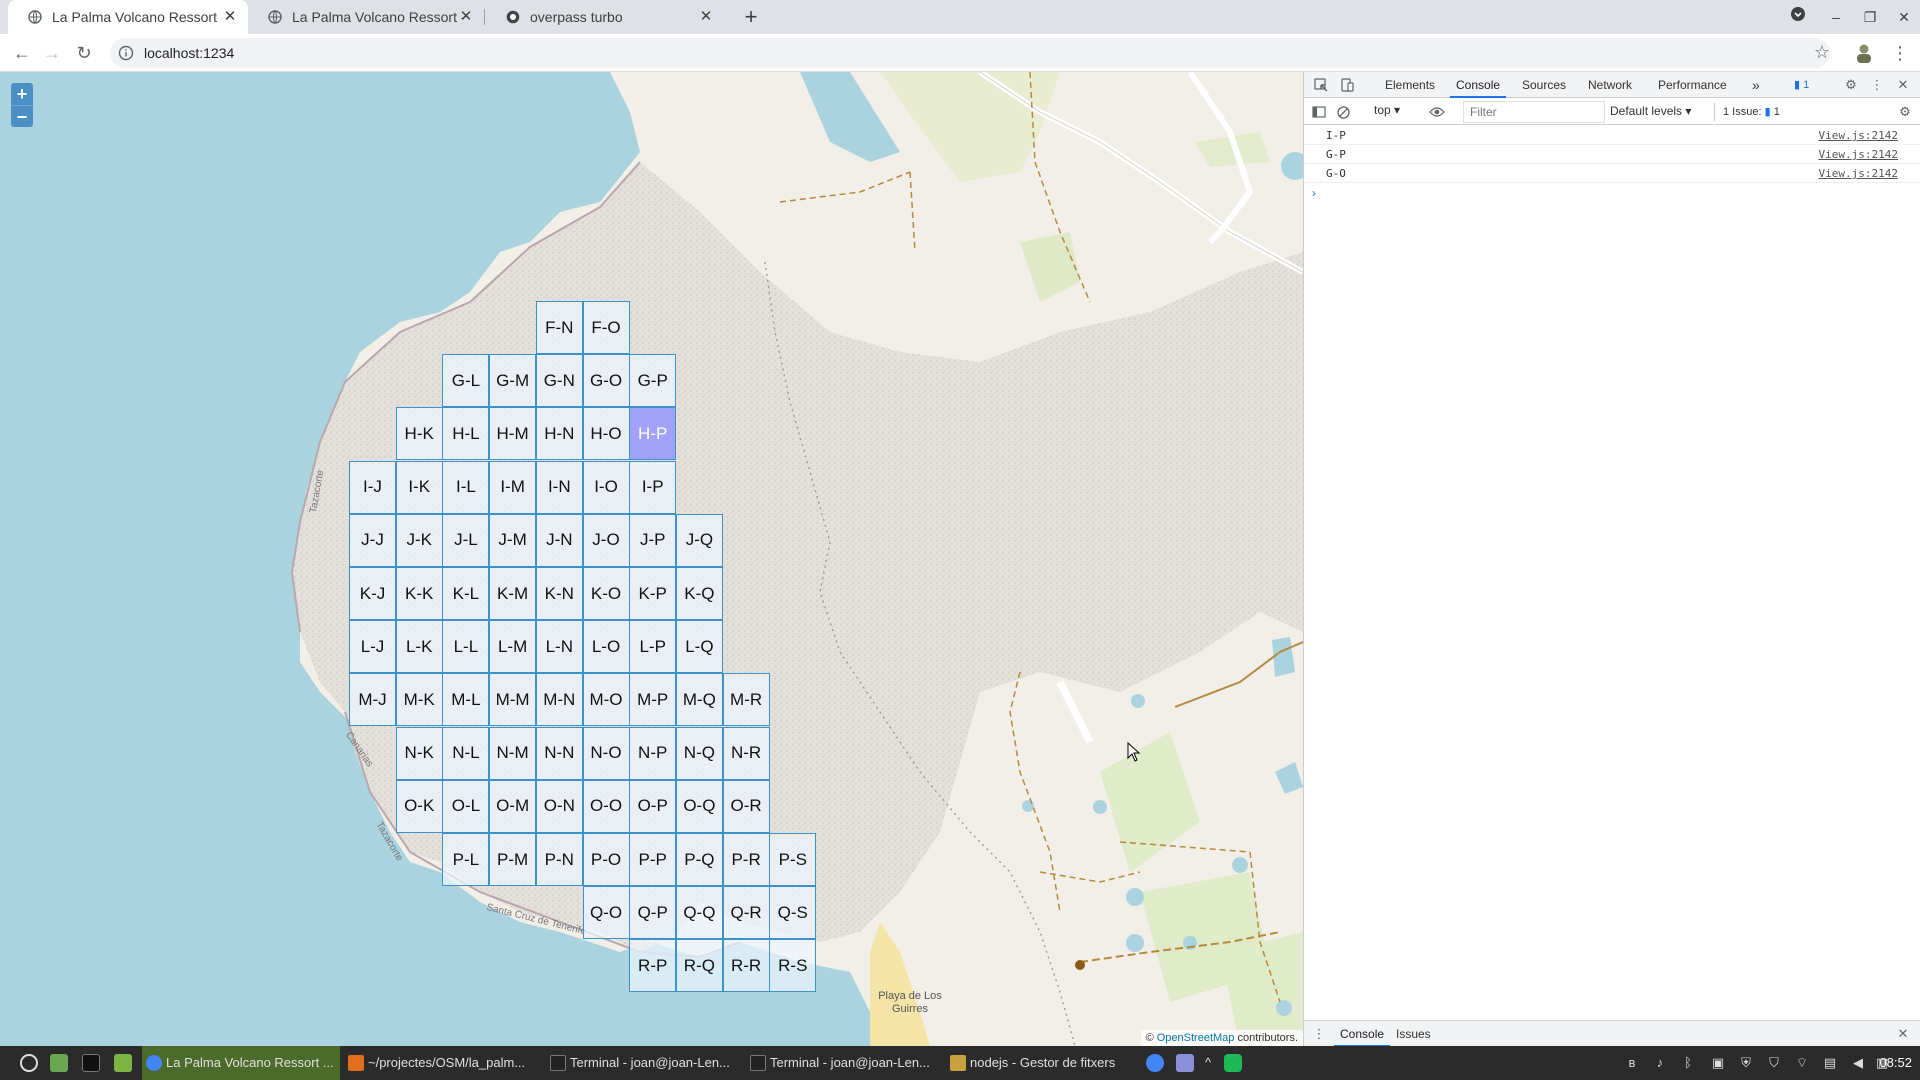  I want to click on start-menu-icon, so click(29, 1063).